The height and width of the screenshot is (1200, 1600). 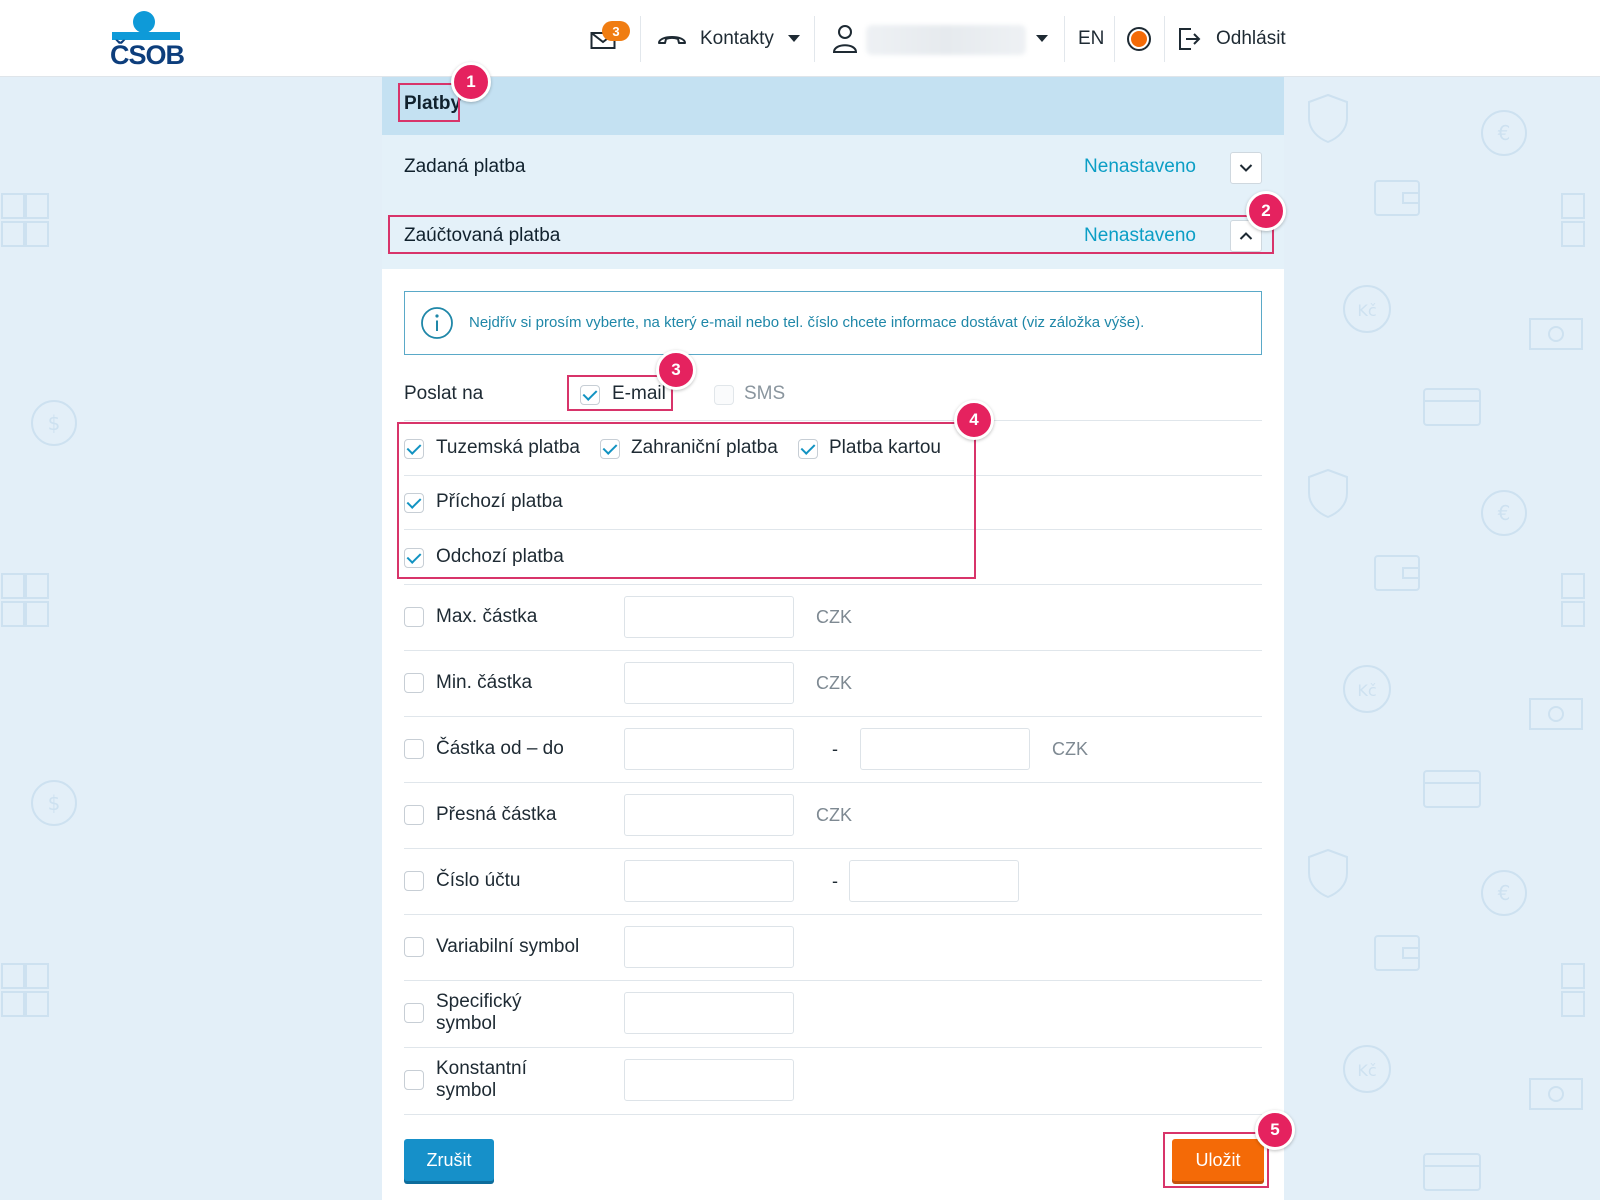 What do you see at coordinates (414, 947) in the screenshot?
I see `variable-symbol-checkbox` at bounding box center [414, 947].